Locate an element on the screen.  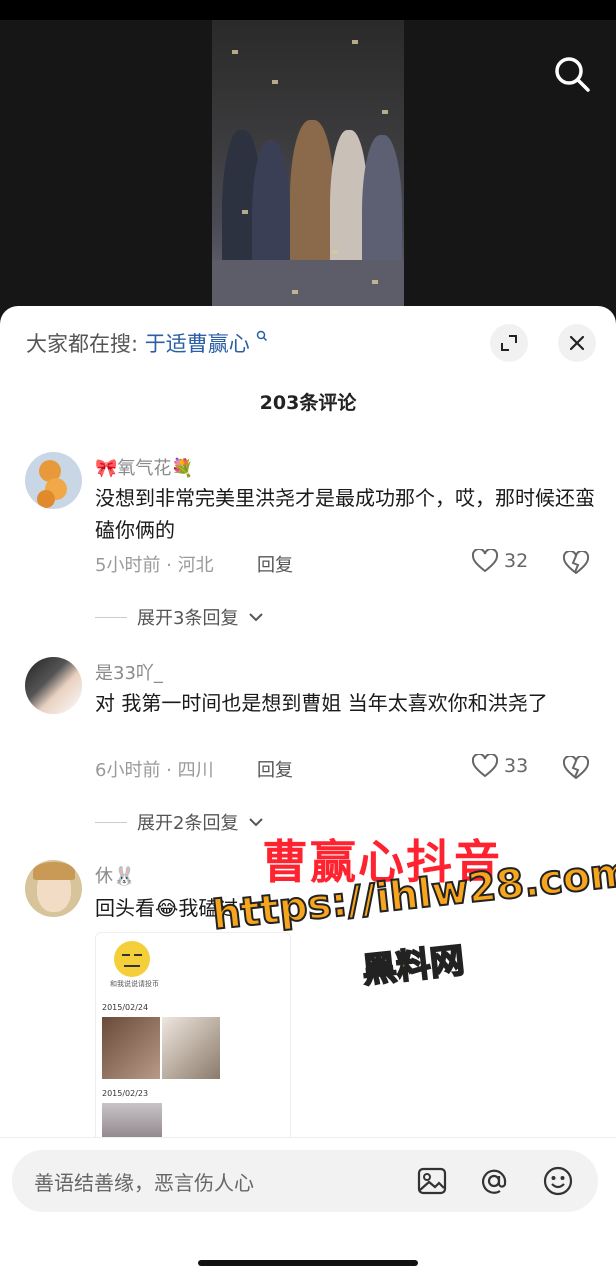
username: 🎀氧气花💐 is located at coordinates (144, 467).